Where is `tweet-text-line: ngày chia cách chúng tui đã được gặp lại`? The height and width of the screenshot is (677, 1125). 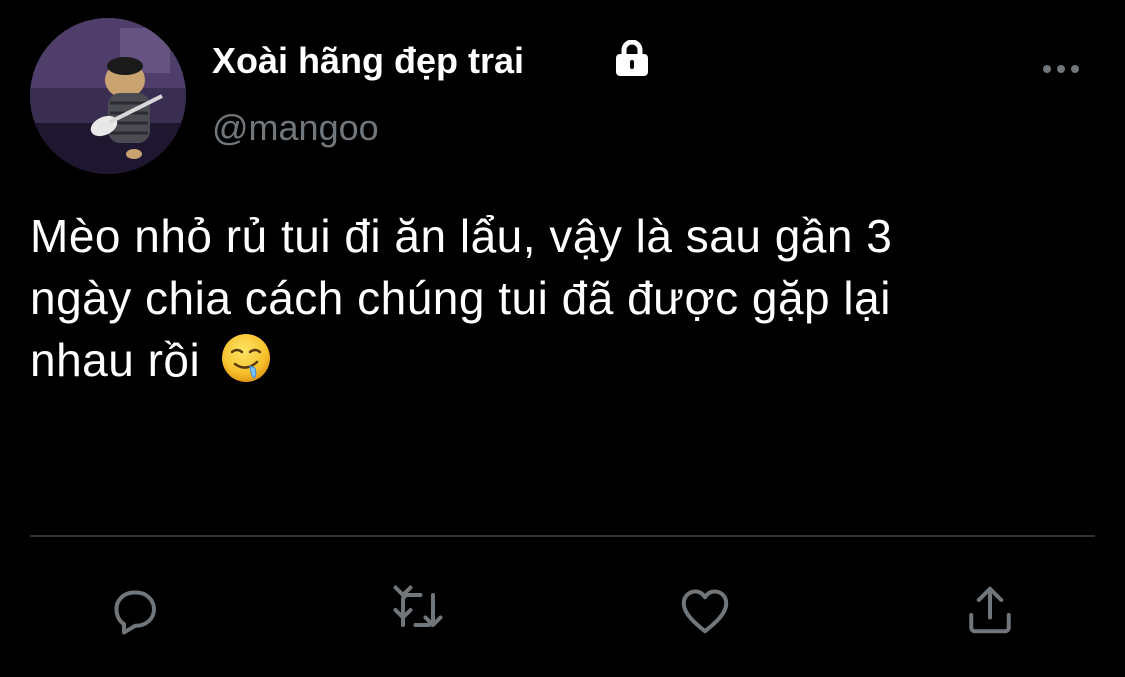 tweet-text-line: ngày chia cách chúng tui đã được gặp lại is located at coordinates (460, 298).